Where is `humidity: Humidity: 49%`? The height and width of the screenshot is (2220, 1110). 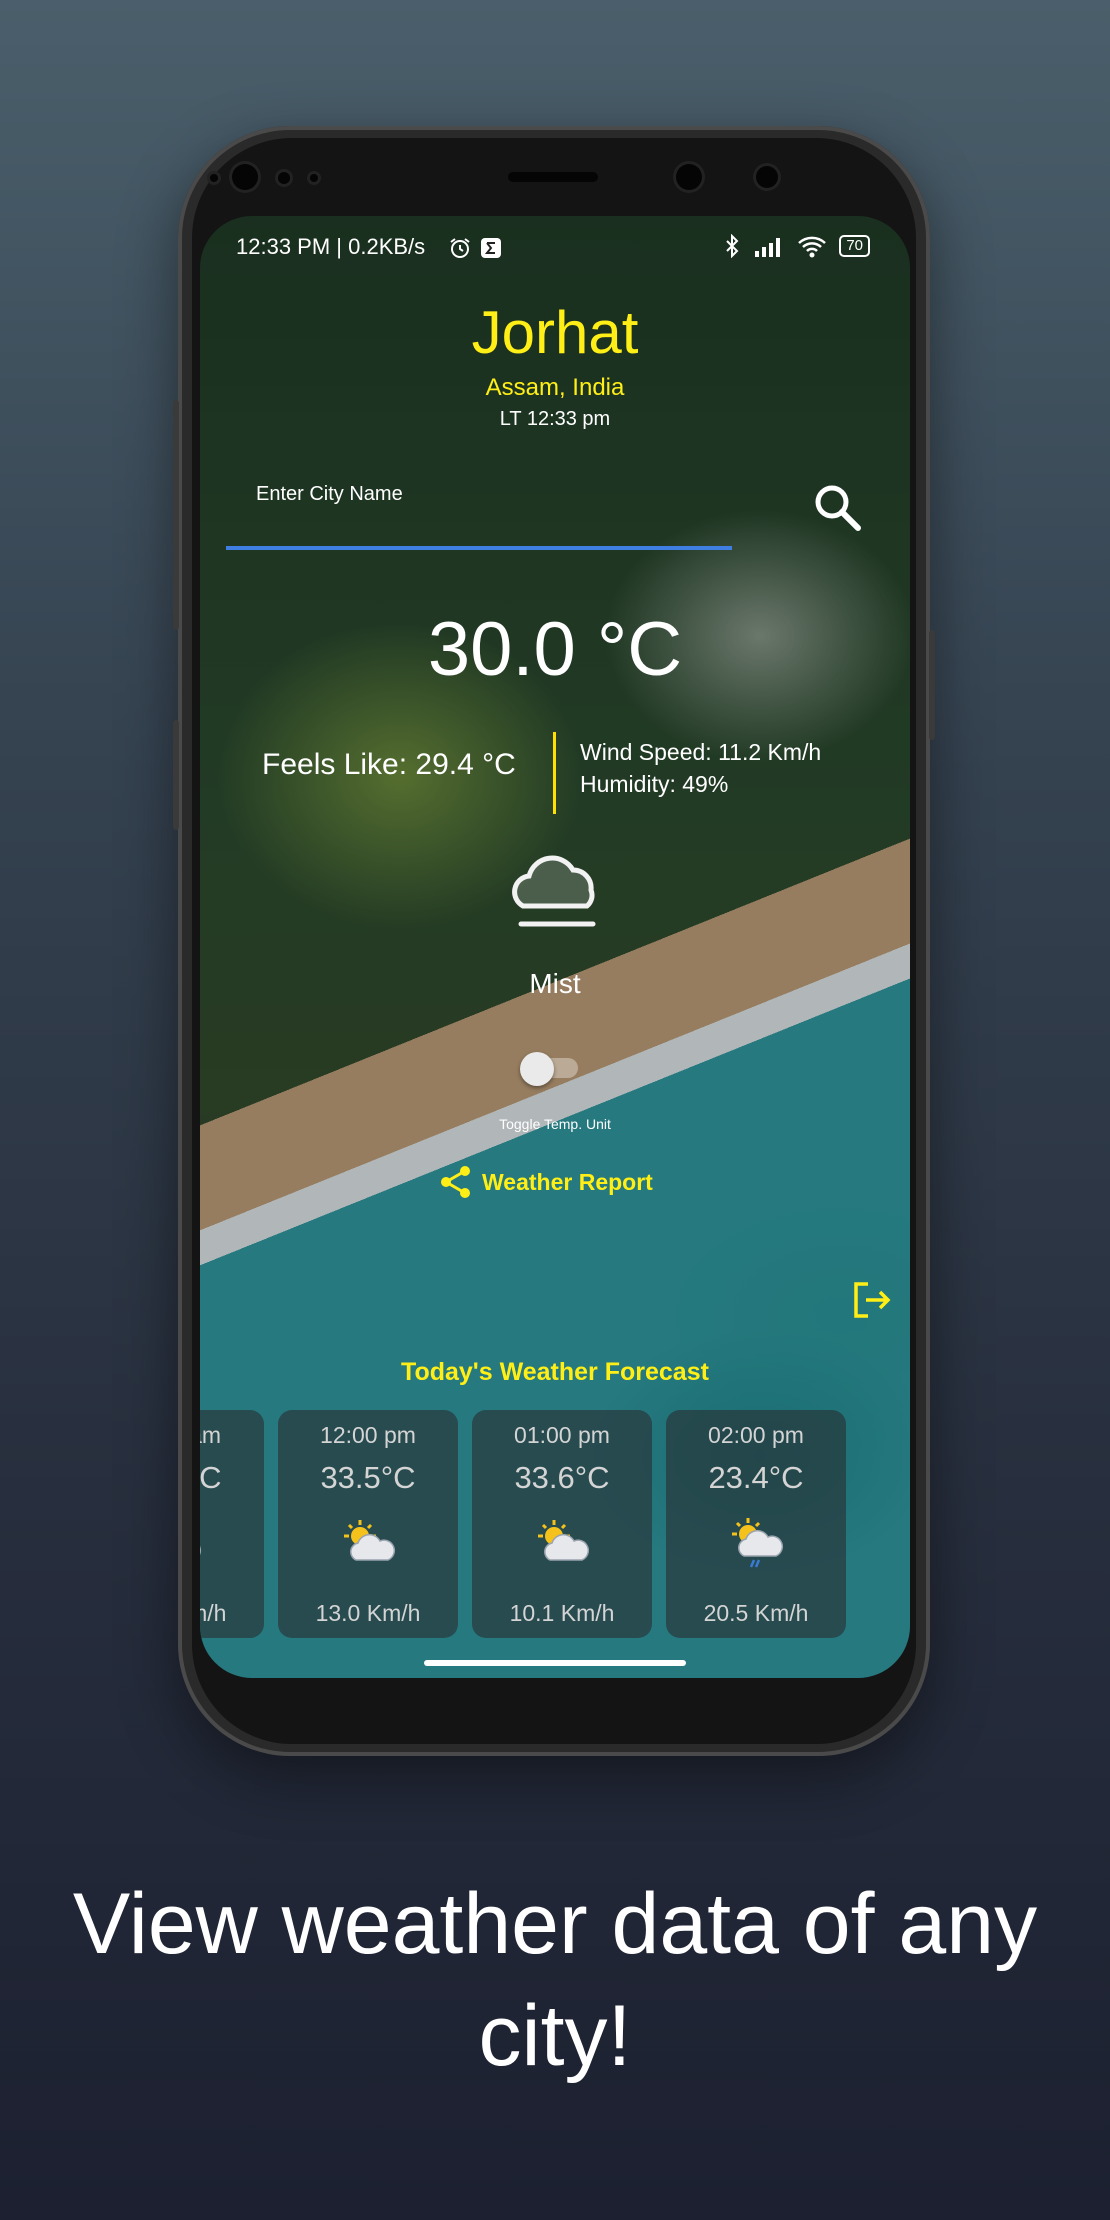 humidity: Humidity: 49% is located at coordinates (654, 784).